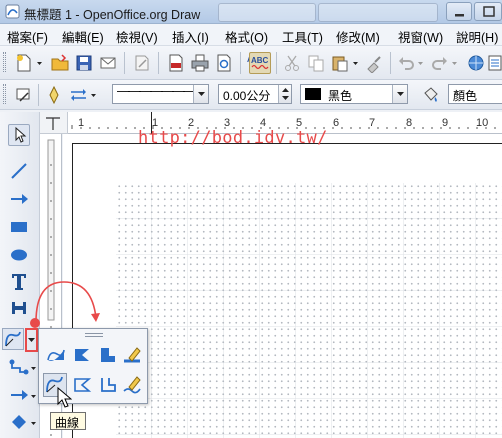 This screenshot has width=502, height=438. I want to click on line-ends-with-arrow-icon, so click(19, 199).